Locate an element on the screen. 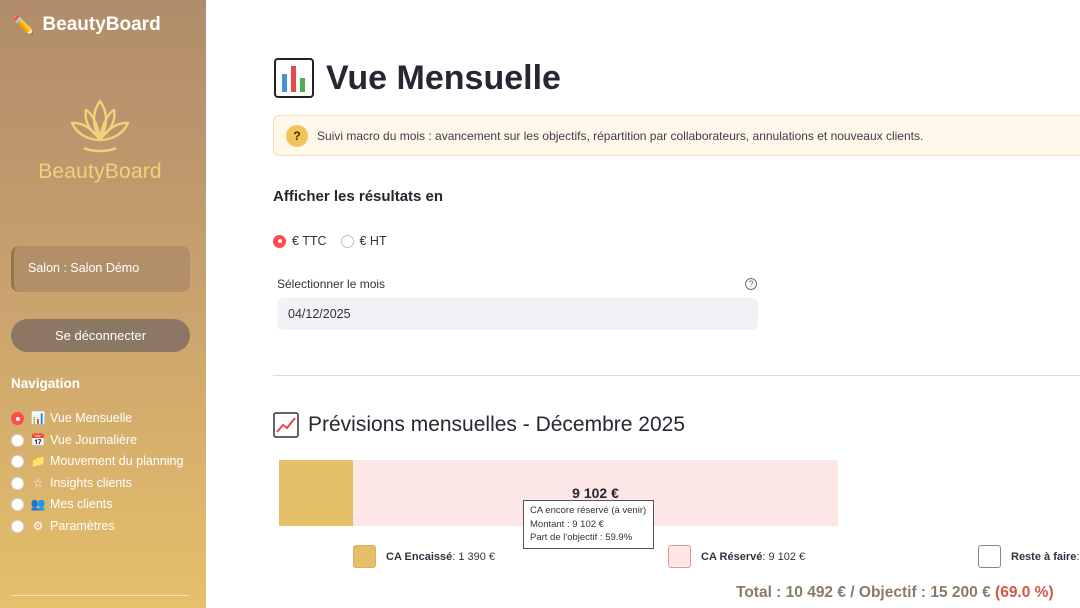  bar-chart-icon: 📊 is located at coordinates (38, 418).